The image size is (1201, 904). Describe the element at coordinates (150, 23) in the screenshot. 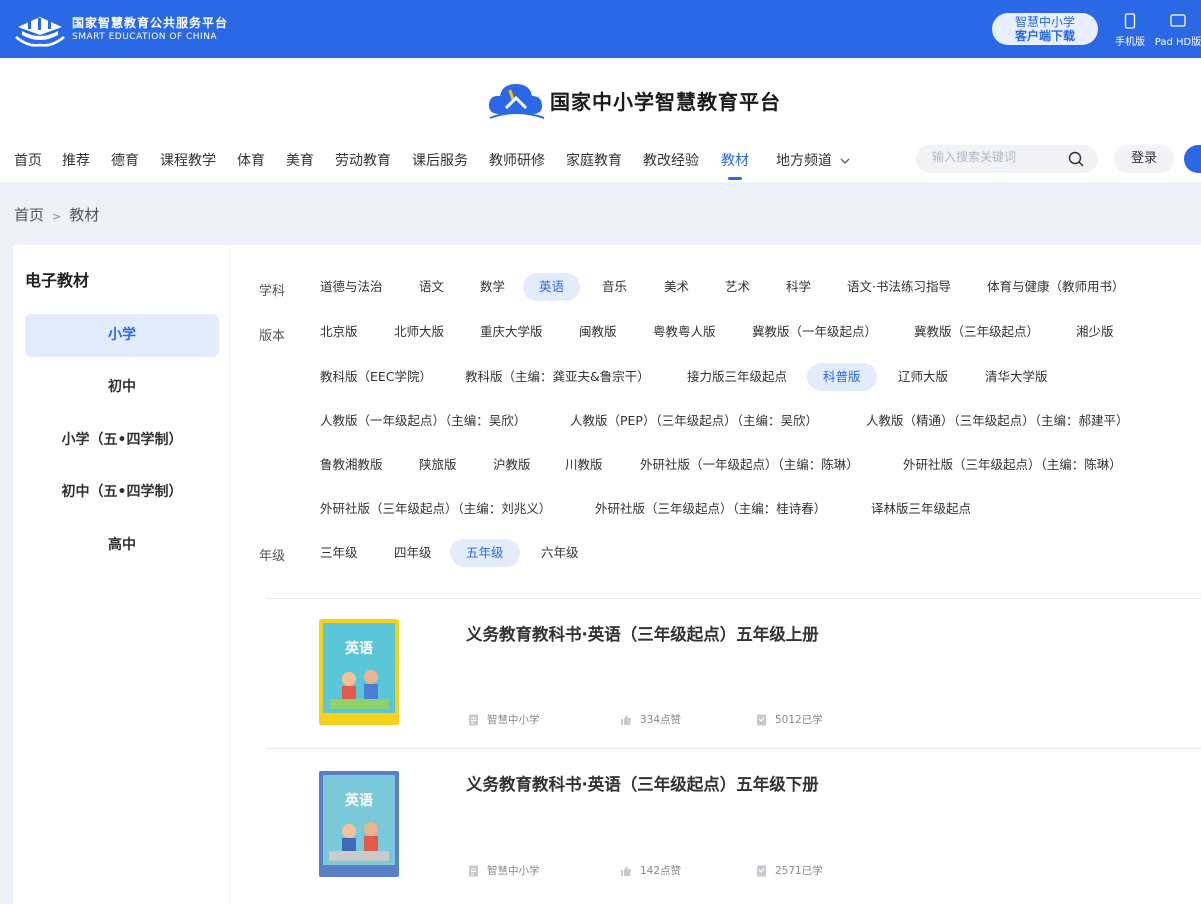

I see `brand-name-cn: 国家智慧教育公共服务平台` at that location.